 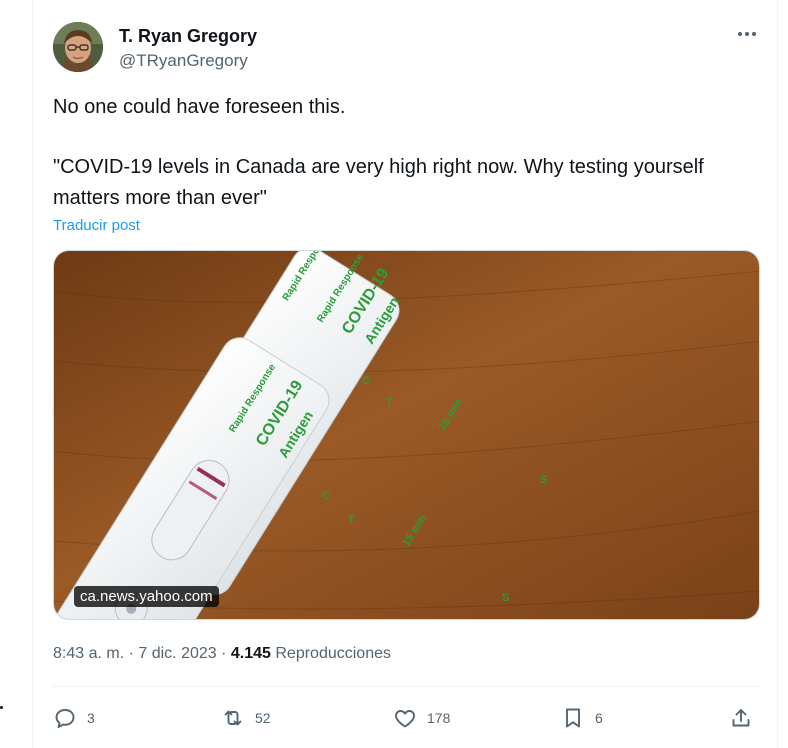 What do you see at coordinates (582, 718) in the screenshot?
I see `bookmark-button: 6` at bounding box center [582, 718].